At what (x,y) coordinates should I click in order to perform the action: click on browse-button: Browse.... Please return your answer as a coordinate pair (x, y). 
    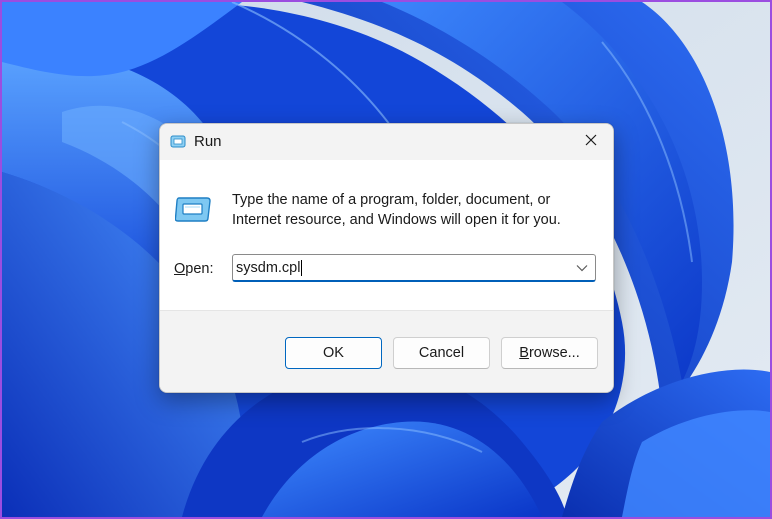
    Looking at the image, I should click on (549, 353).